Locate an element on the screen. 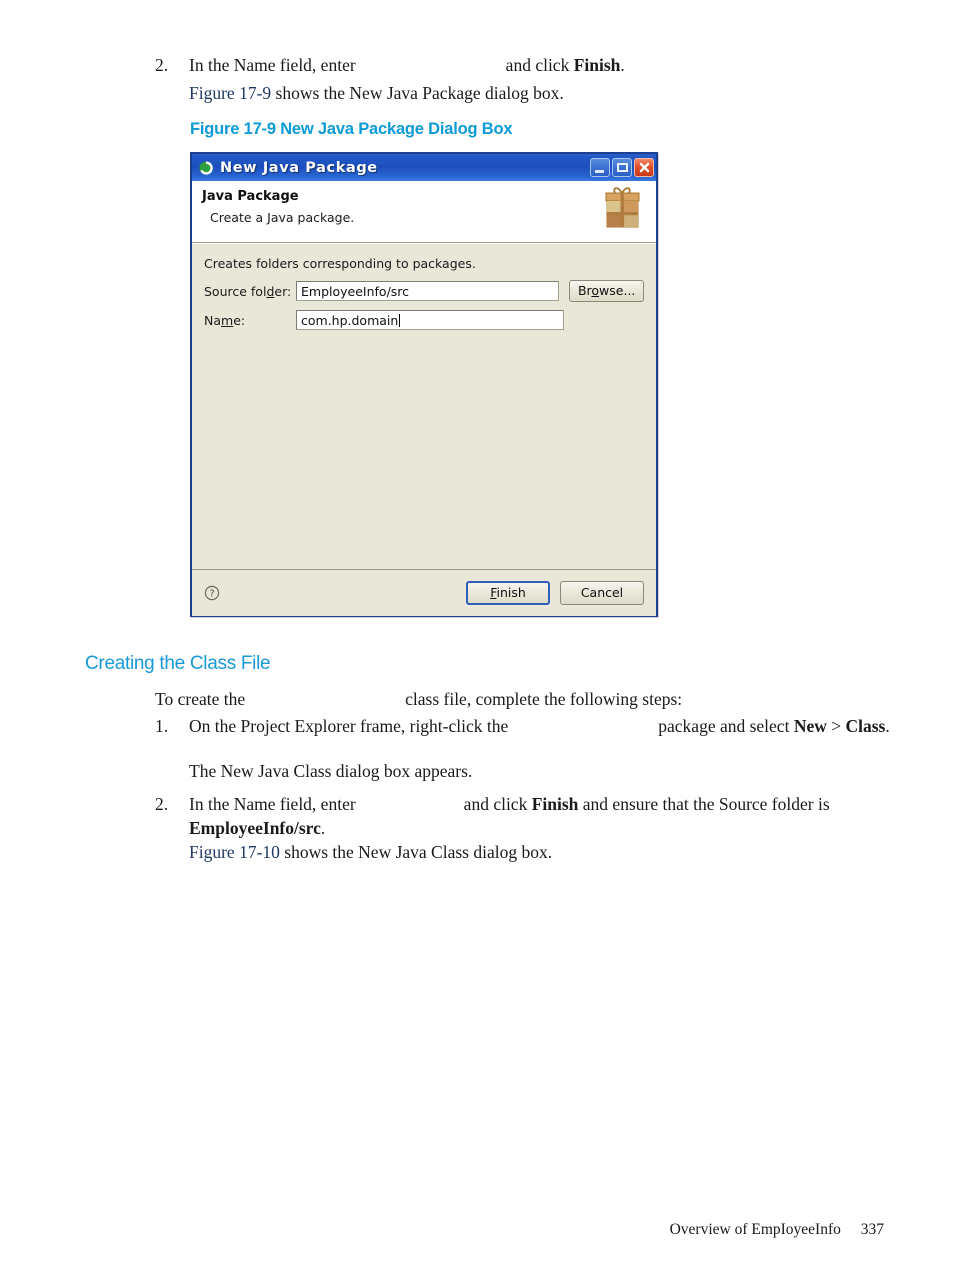 This screenshot has height=1271, width=954. dialog-titlebar: New Java Package is located at coordinates (424, 167).